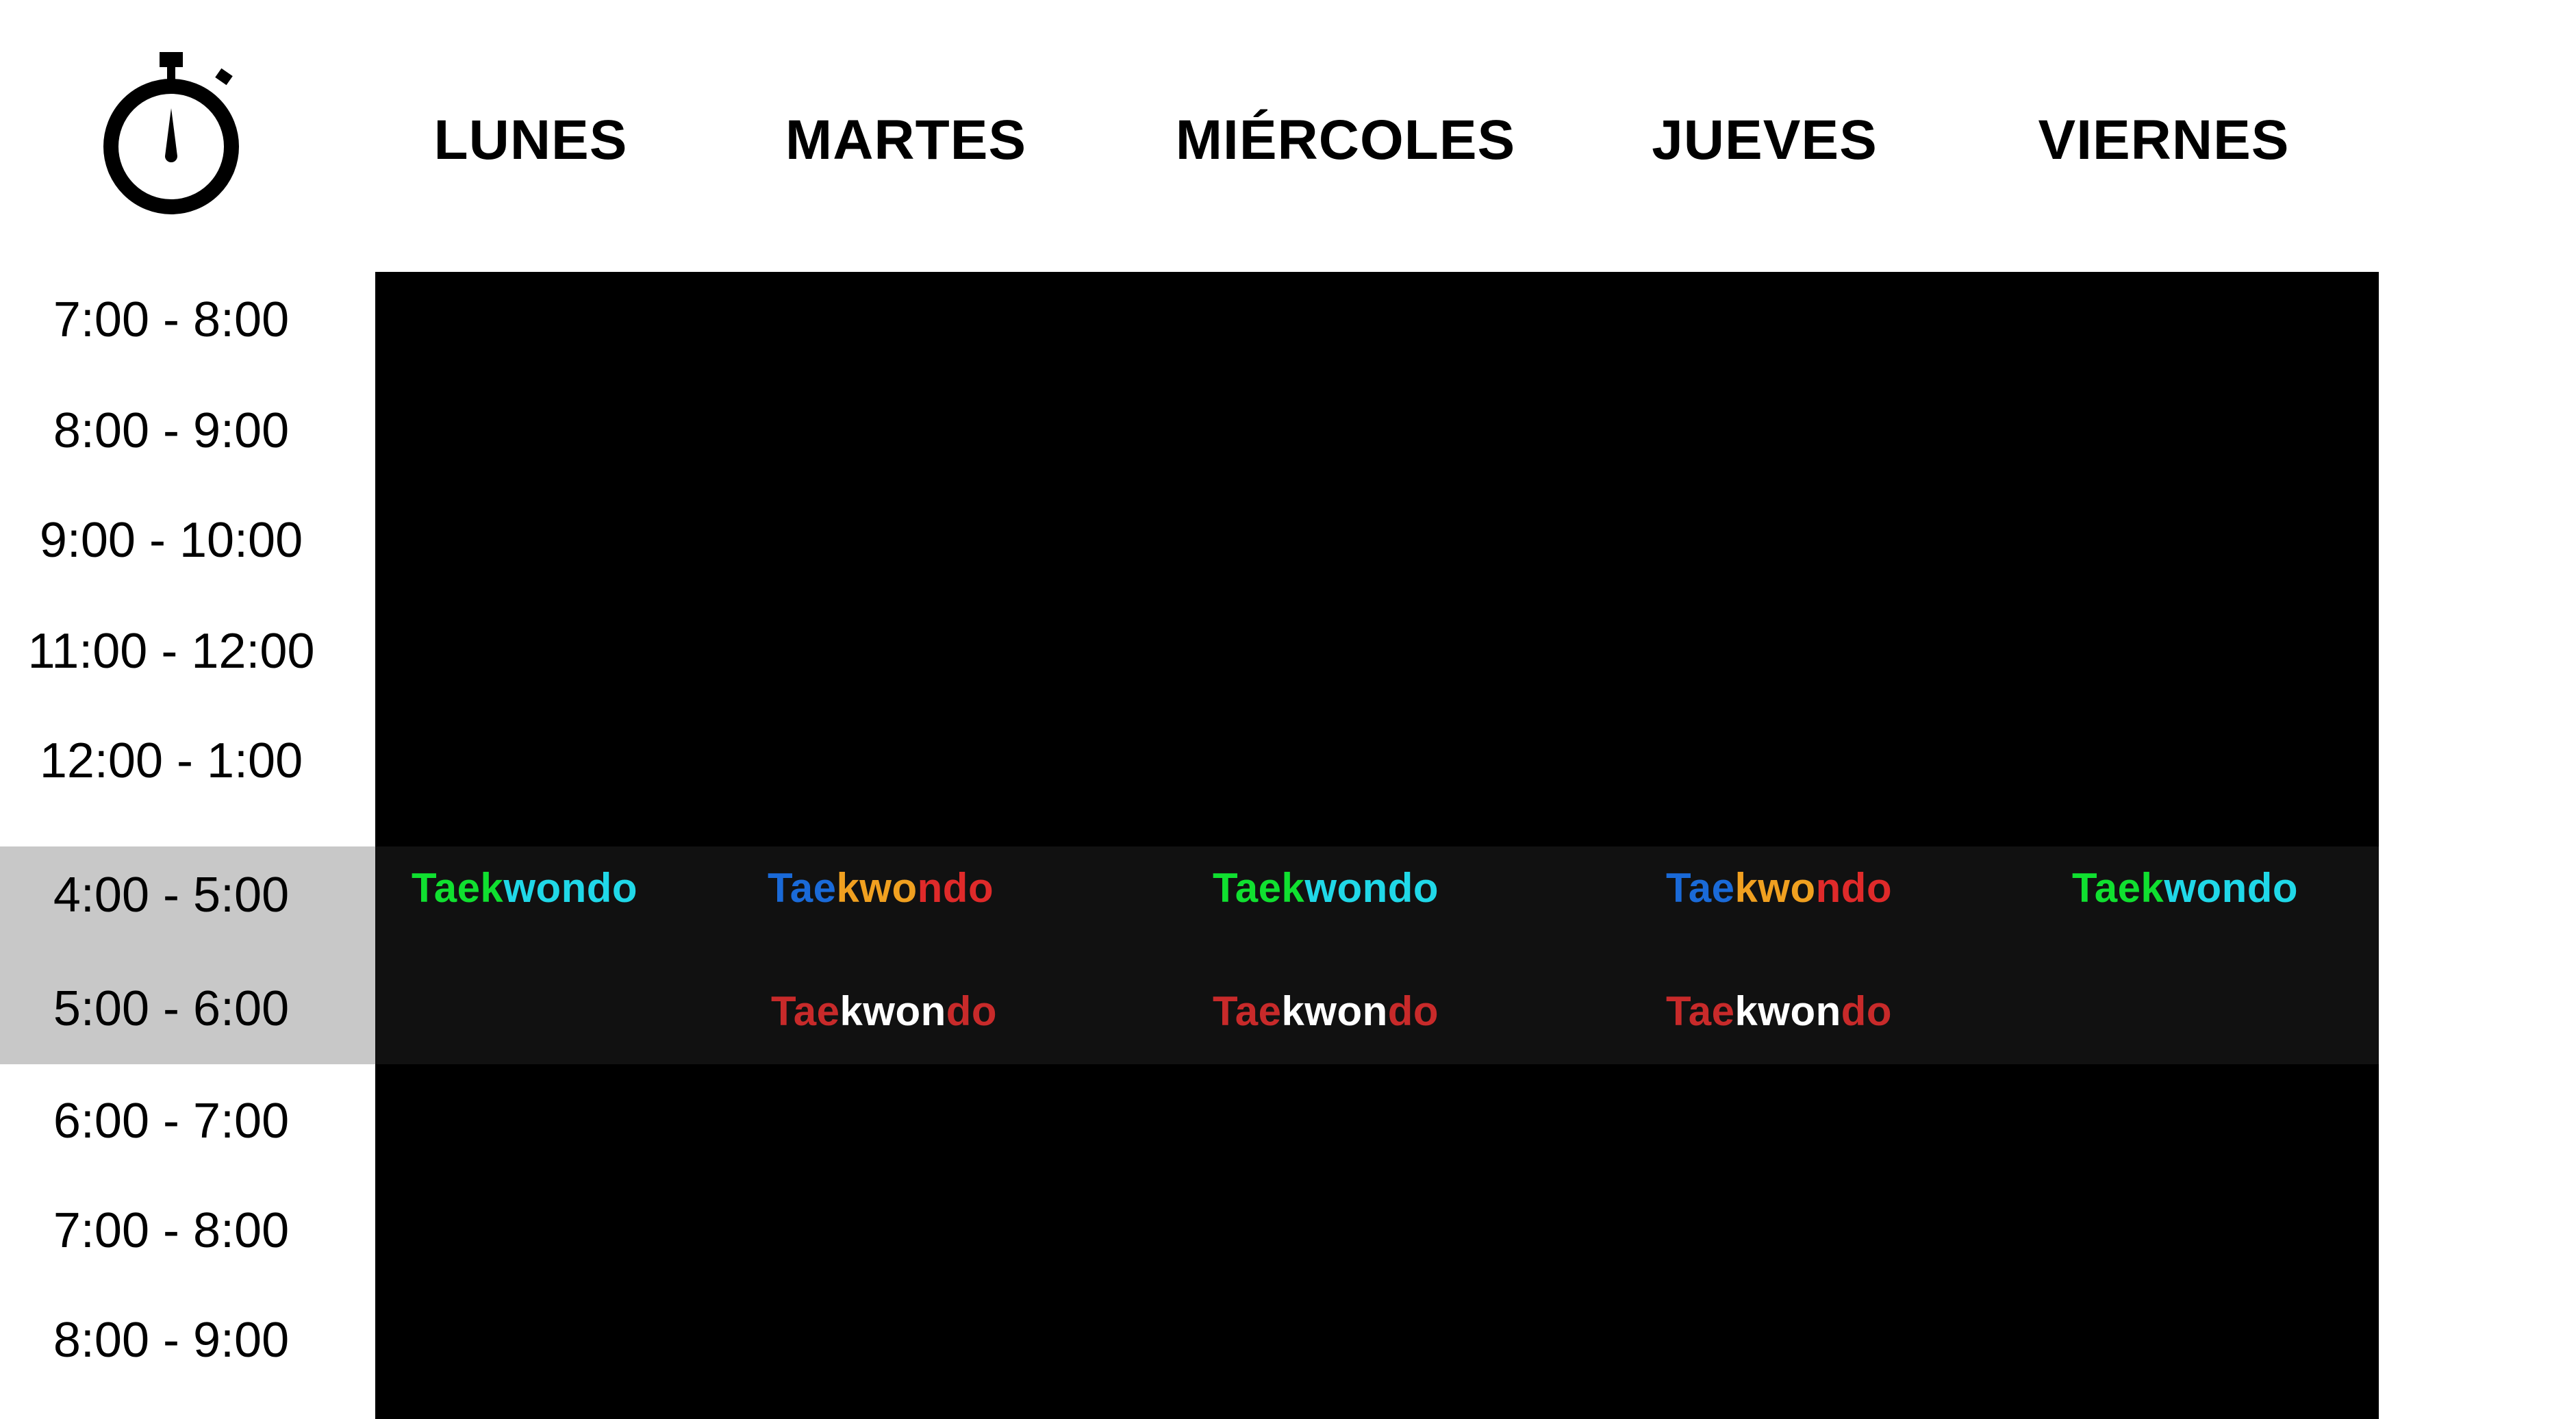  What do you see at coordinates (1345, 140) in the screenshot?
I see `day-header-miercoles: MIÉRCOLES` at bounding box center [1345, 140].